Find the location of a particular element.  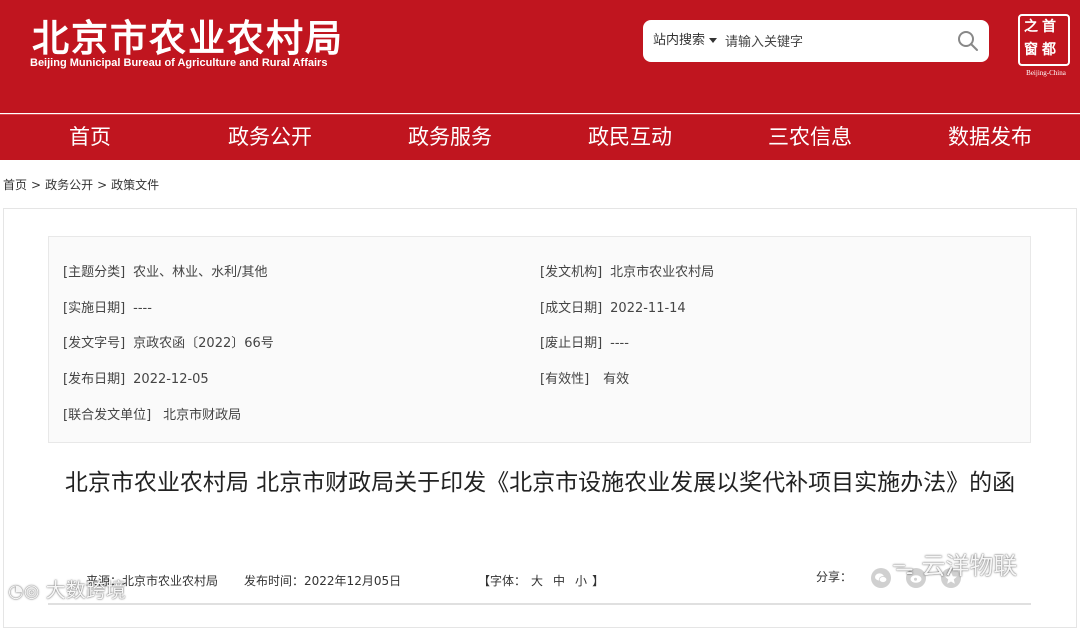

meta-repeal-date: [废止日期] ---- is located at coordinates (584, 341).